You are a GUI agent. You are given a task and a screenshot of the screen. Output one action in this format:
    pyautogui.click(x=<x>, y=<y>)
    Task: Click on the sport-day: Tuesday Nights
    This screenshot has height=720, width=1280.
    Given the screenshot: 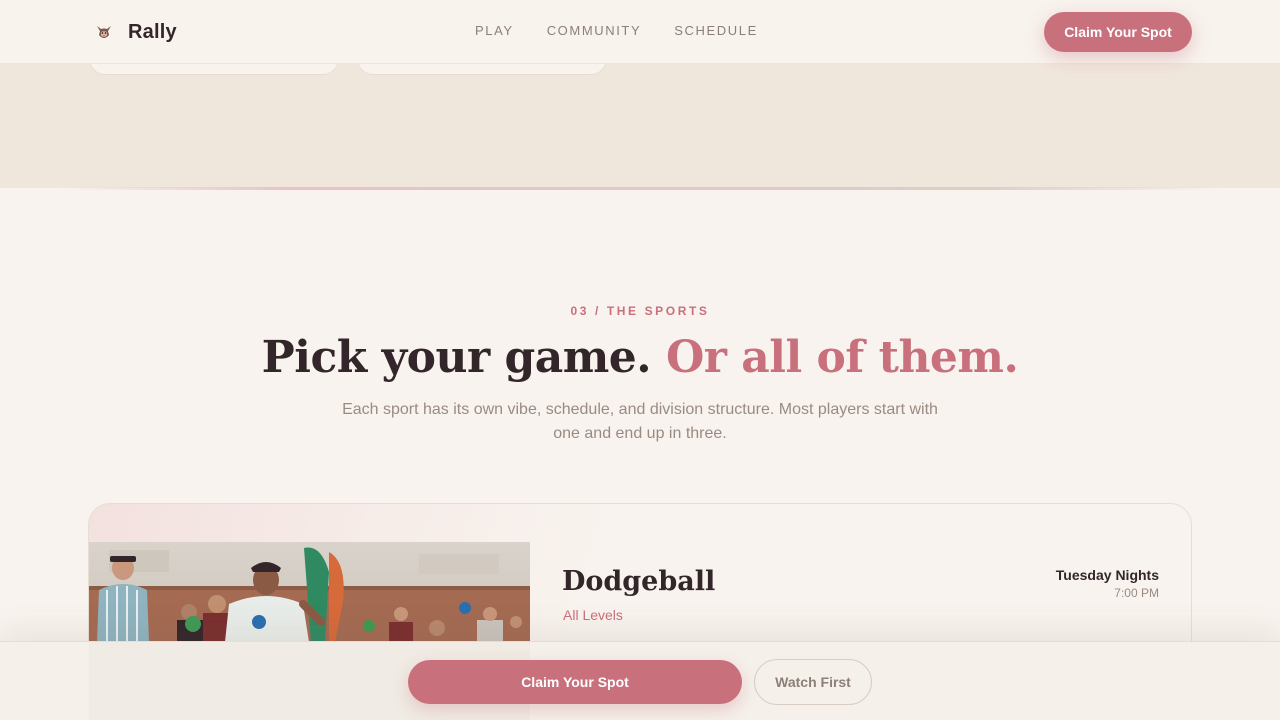 What is the action you would take?
    pyautogui.click(x=1107, y=575)
    